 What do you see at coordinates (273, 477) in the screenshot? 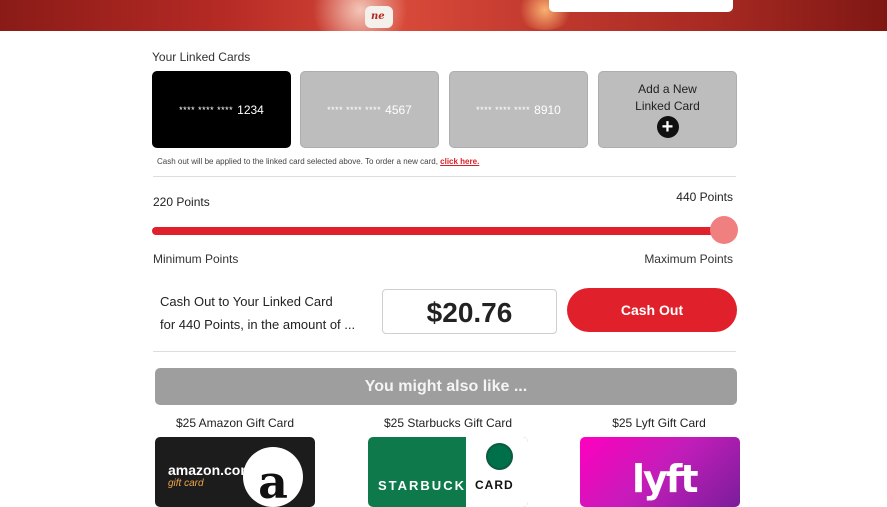
I see `amazon-a-icon: a` at bounding box center [273, 477].